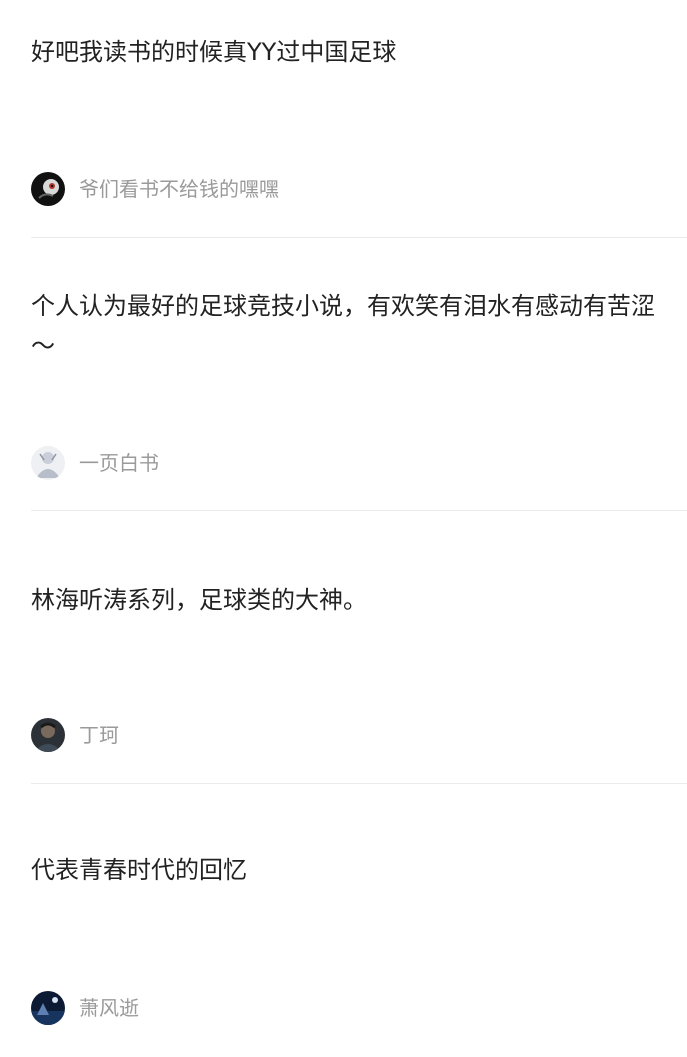  What do you see at coordinates (99, 735) in the screenshot?
I see `author-name: 丁珂` at bounding box center [99, 735].